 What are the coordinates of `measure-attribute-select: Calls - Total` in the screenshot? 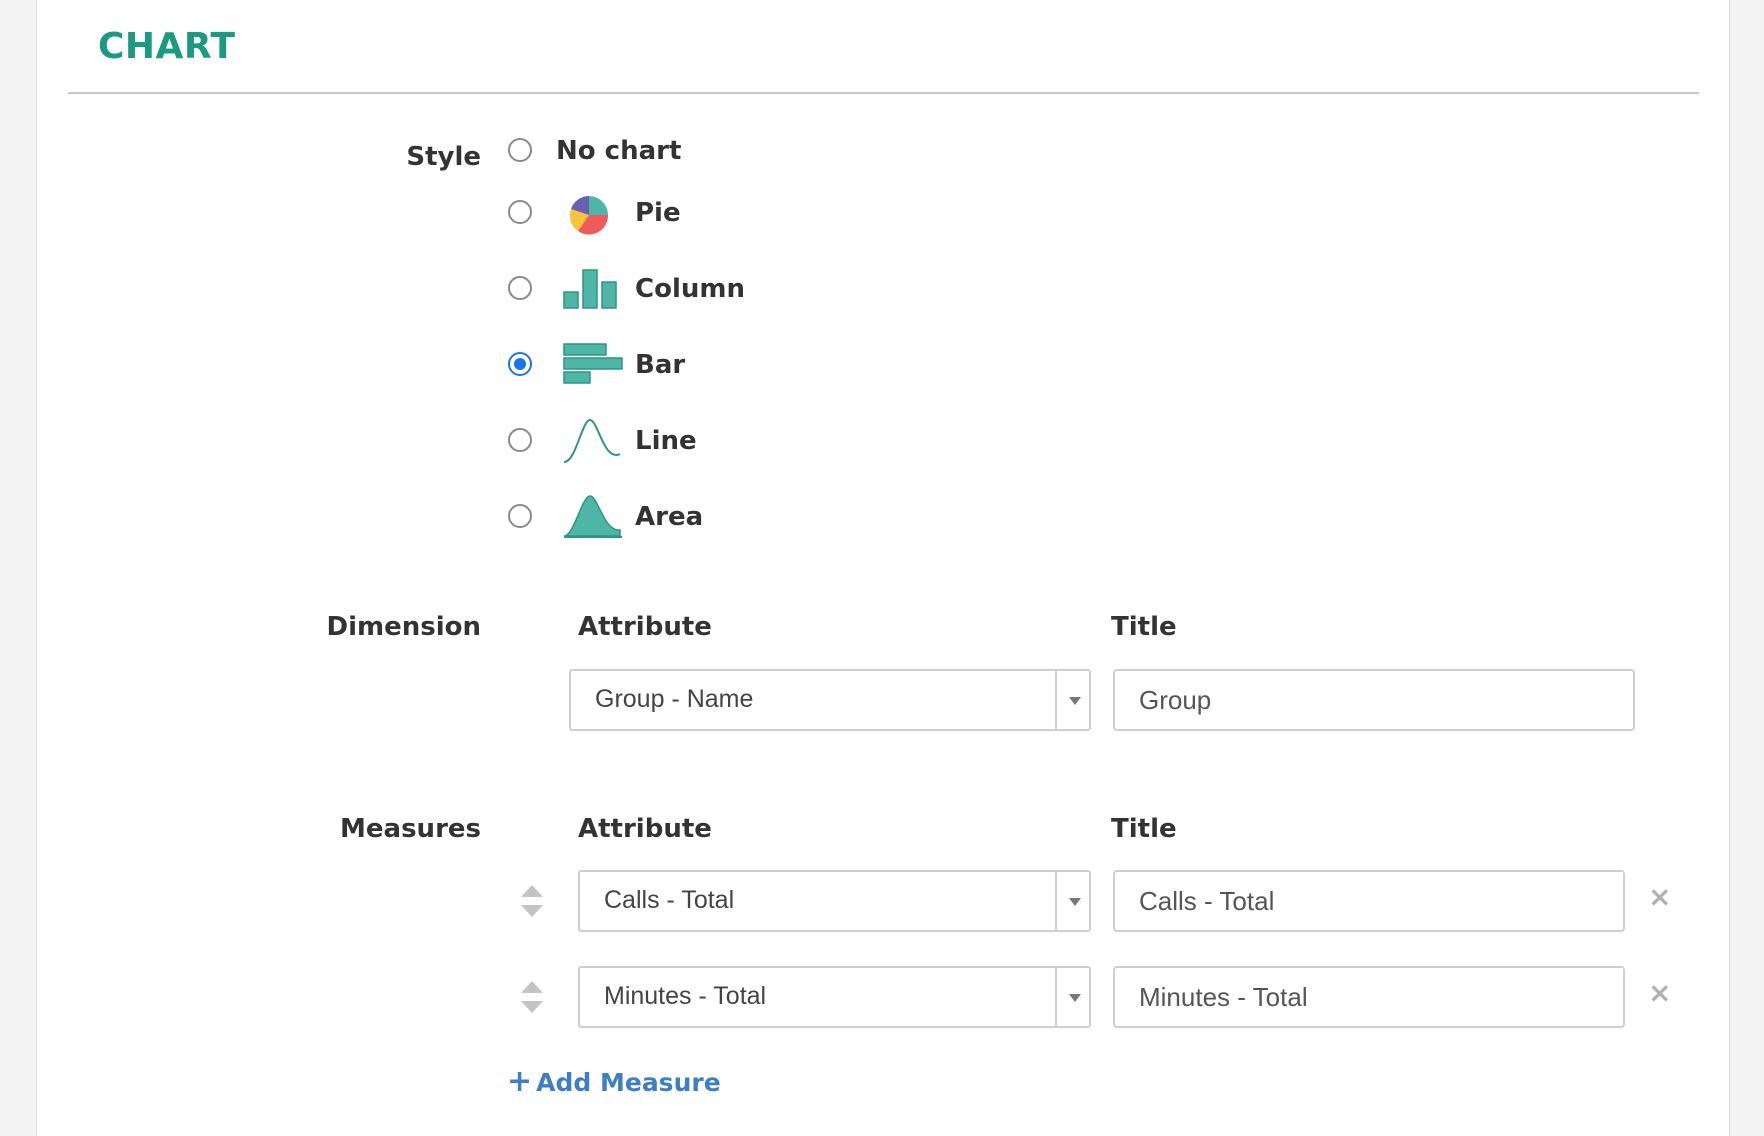 It's located at (834, 901).